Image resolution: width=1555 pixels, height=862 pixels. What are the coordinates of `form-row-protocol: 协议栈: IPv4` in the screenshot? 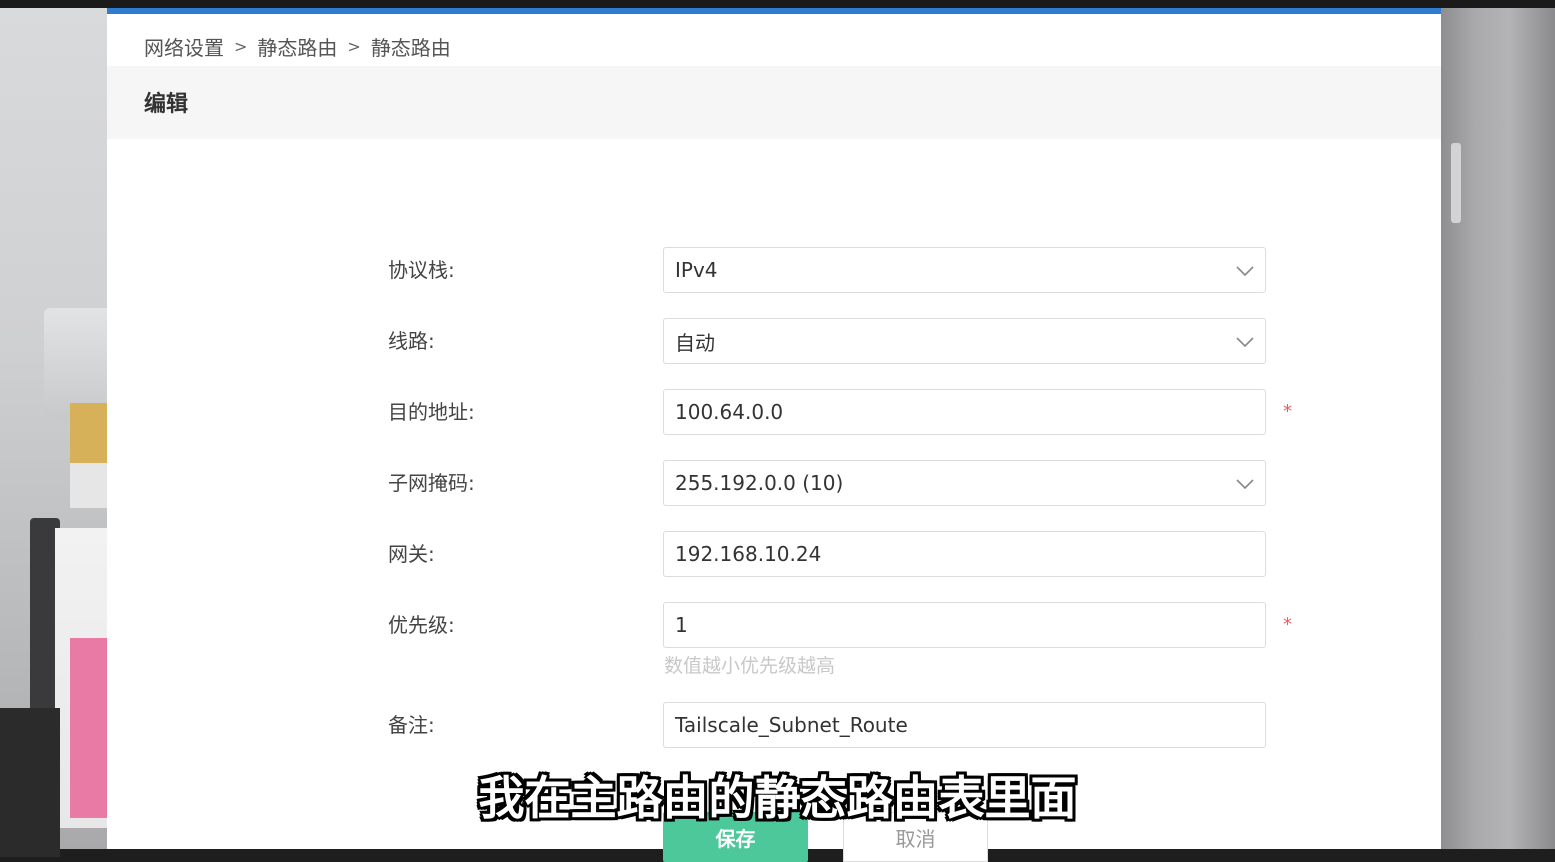 It's located at (774, 270).